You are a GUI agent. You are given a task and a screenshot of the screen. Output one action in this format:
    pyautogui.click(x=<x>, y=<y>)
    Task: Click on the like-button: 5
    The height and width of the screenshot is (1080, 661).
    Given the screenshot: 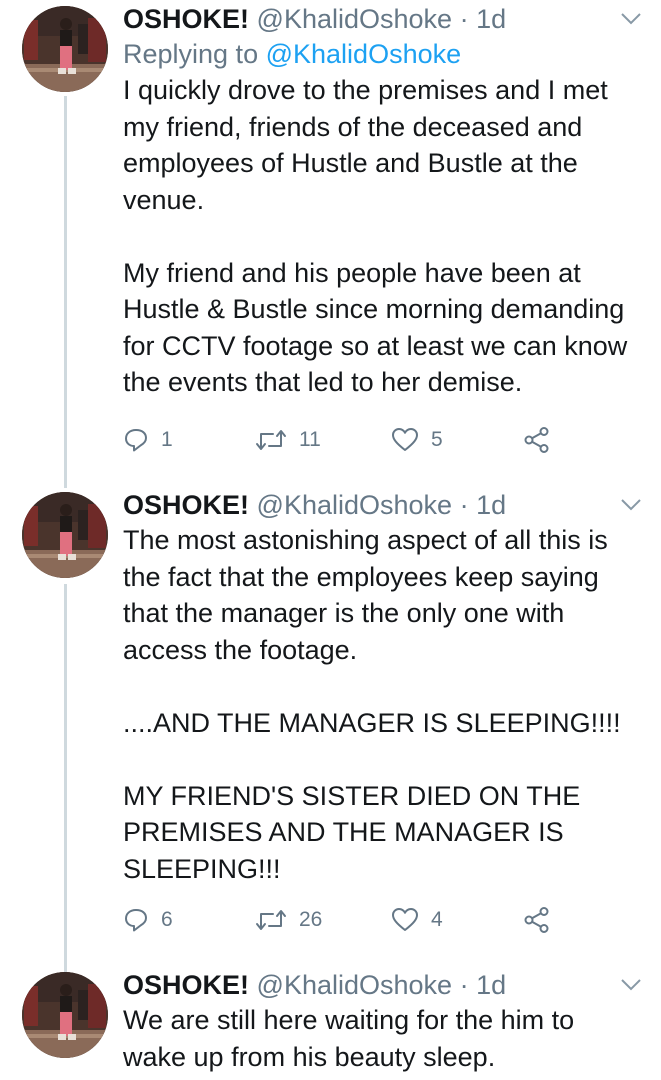 What is the action you would take?
    pyautogui.click(x=417, y=440)
    